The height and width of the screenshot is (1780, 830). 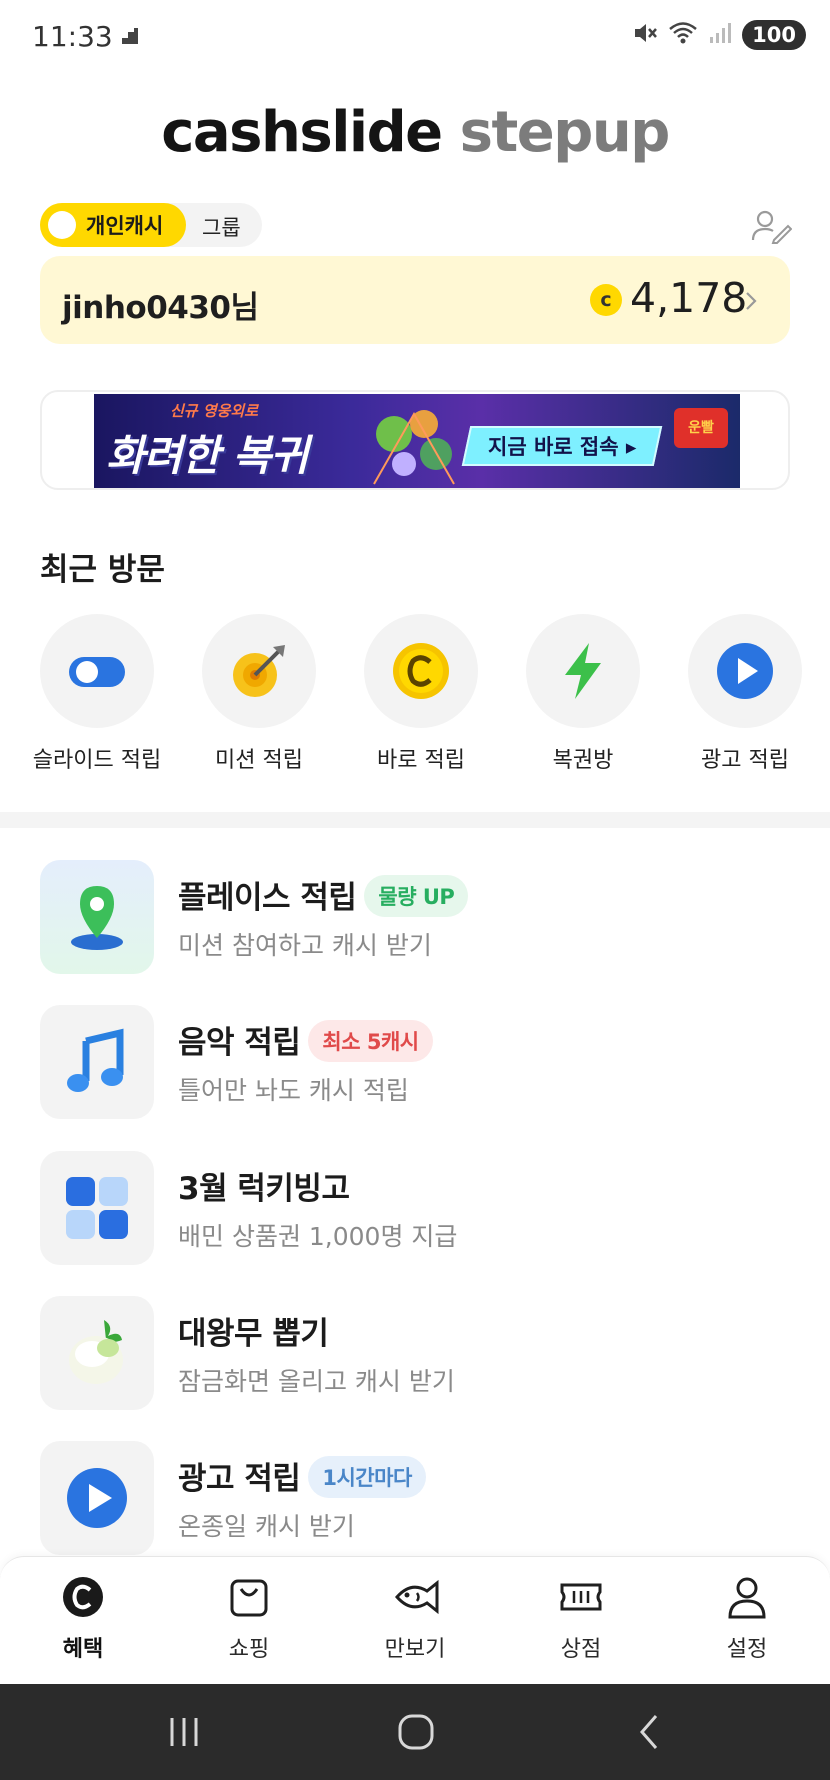 What do you see at coordinates (264, 1189) in the screenshot?
I see `feature-title-text: 3월 럭키빙고` at bounding box center [264, 1189].